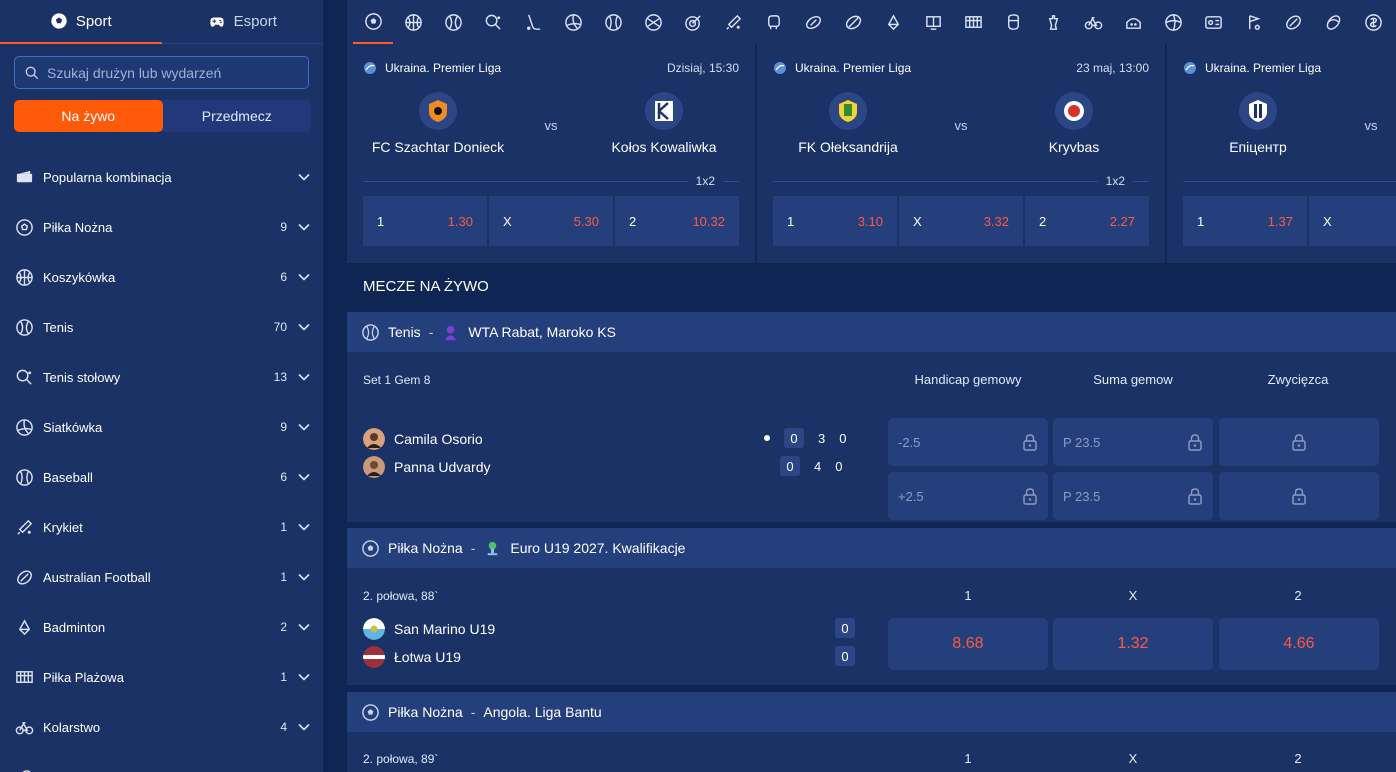 This screenshot has height=772, width=1396. Describe the element at coordinates (973, 22) in the screenshot. I see `beach-volley-icon` at that location.